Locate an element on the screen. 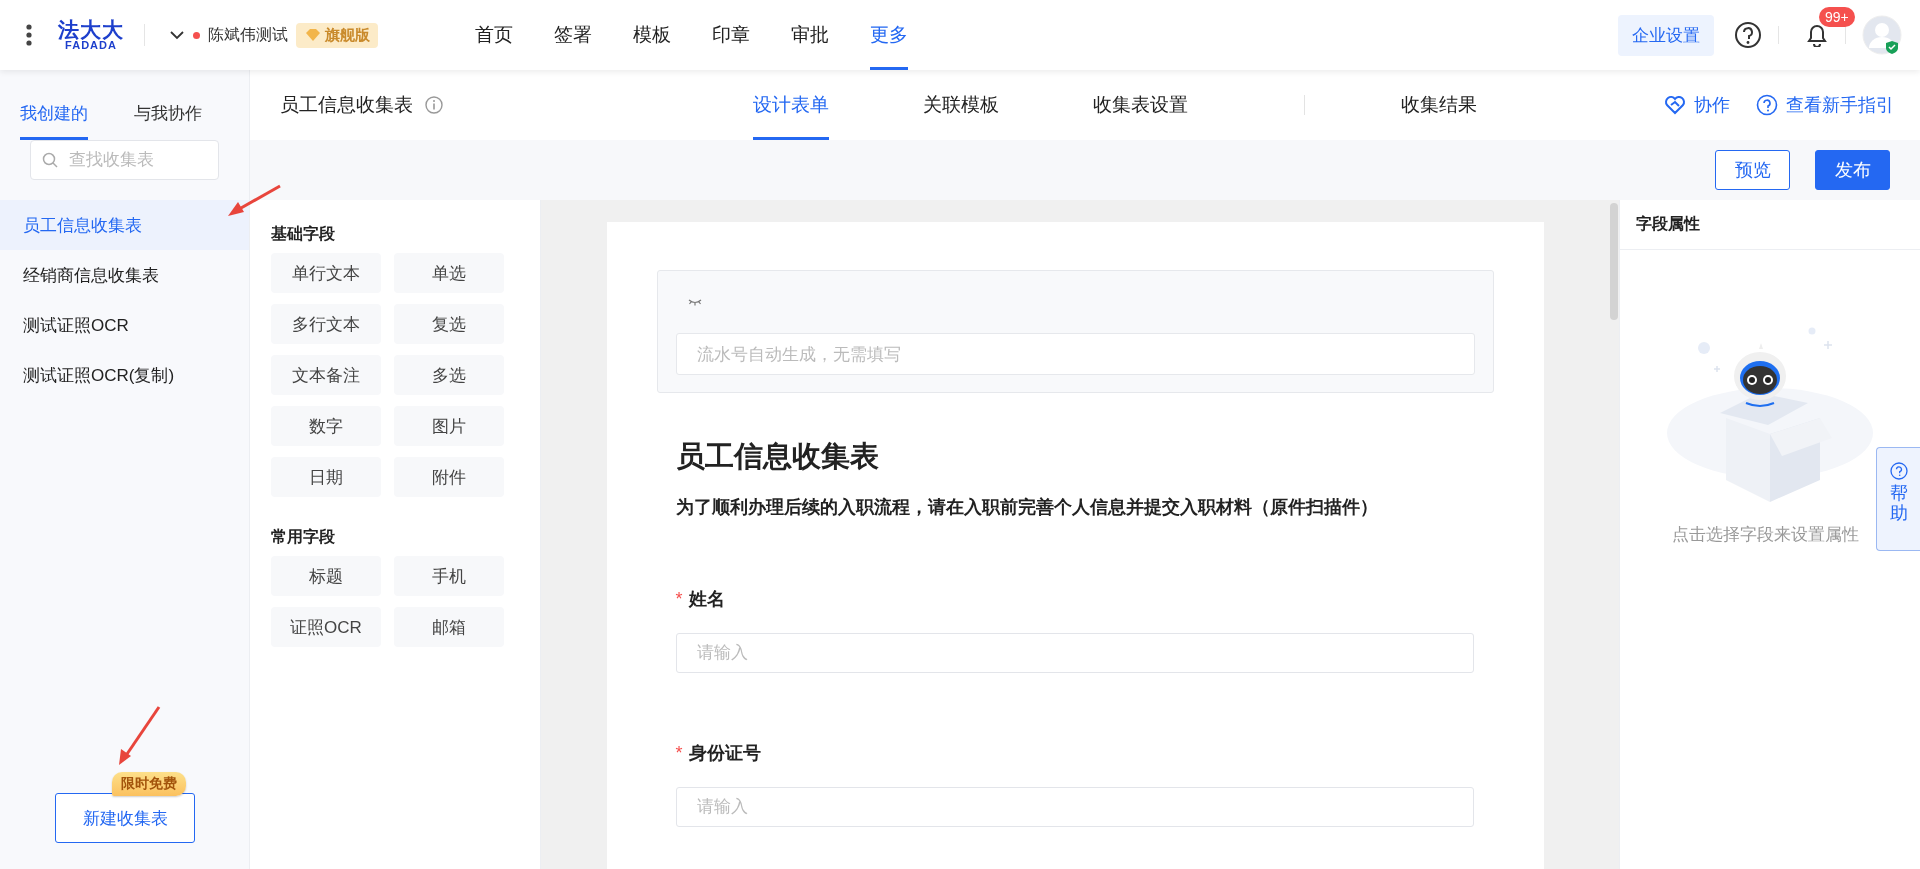  field-type-item: 邮箱 is located at coordinates (449, 627).